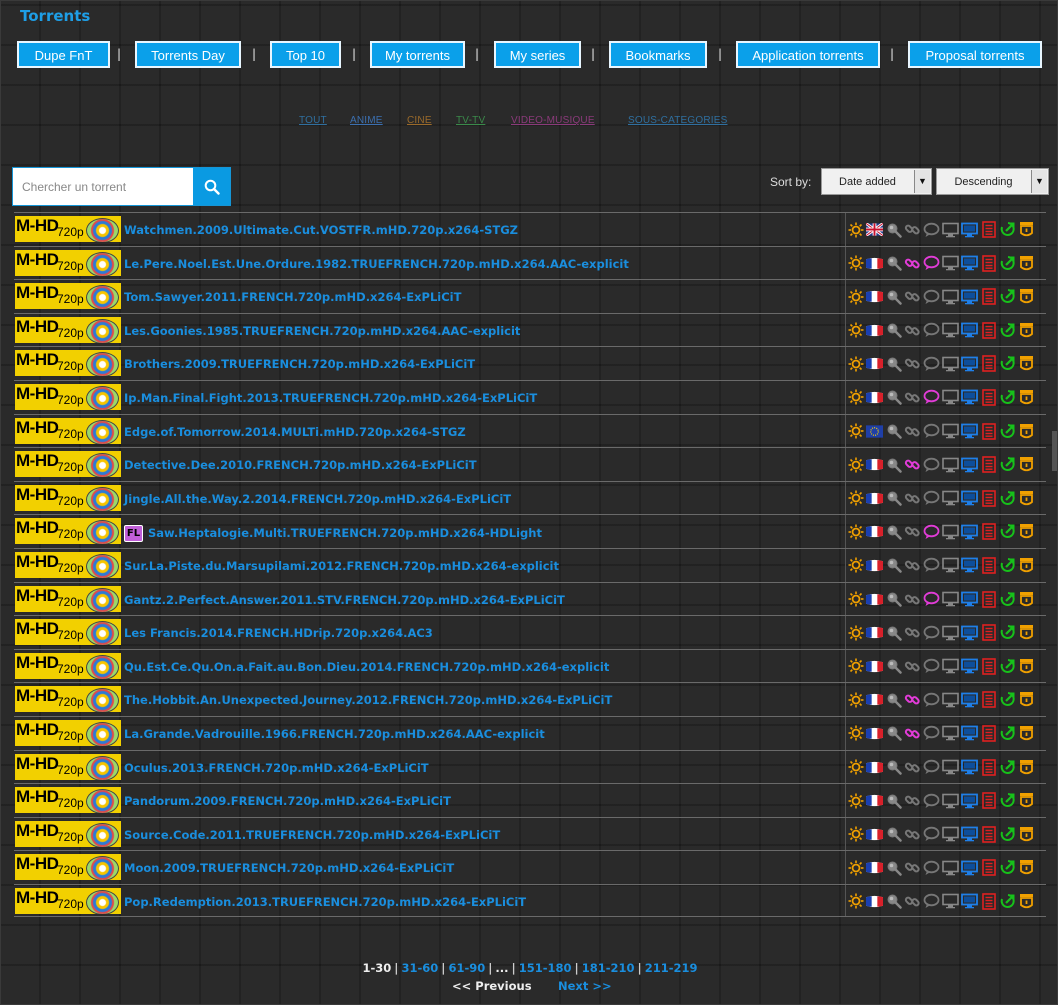  I want to click on previous-page-link: << Previous, so click(492, 986).